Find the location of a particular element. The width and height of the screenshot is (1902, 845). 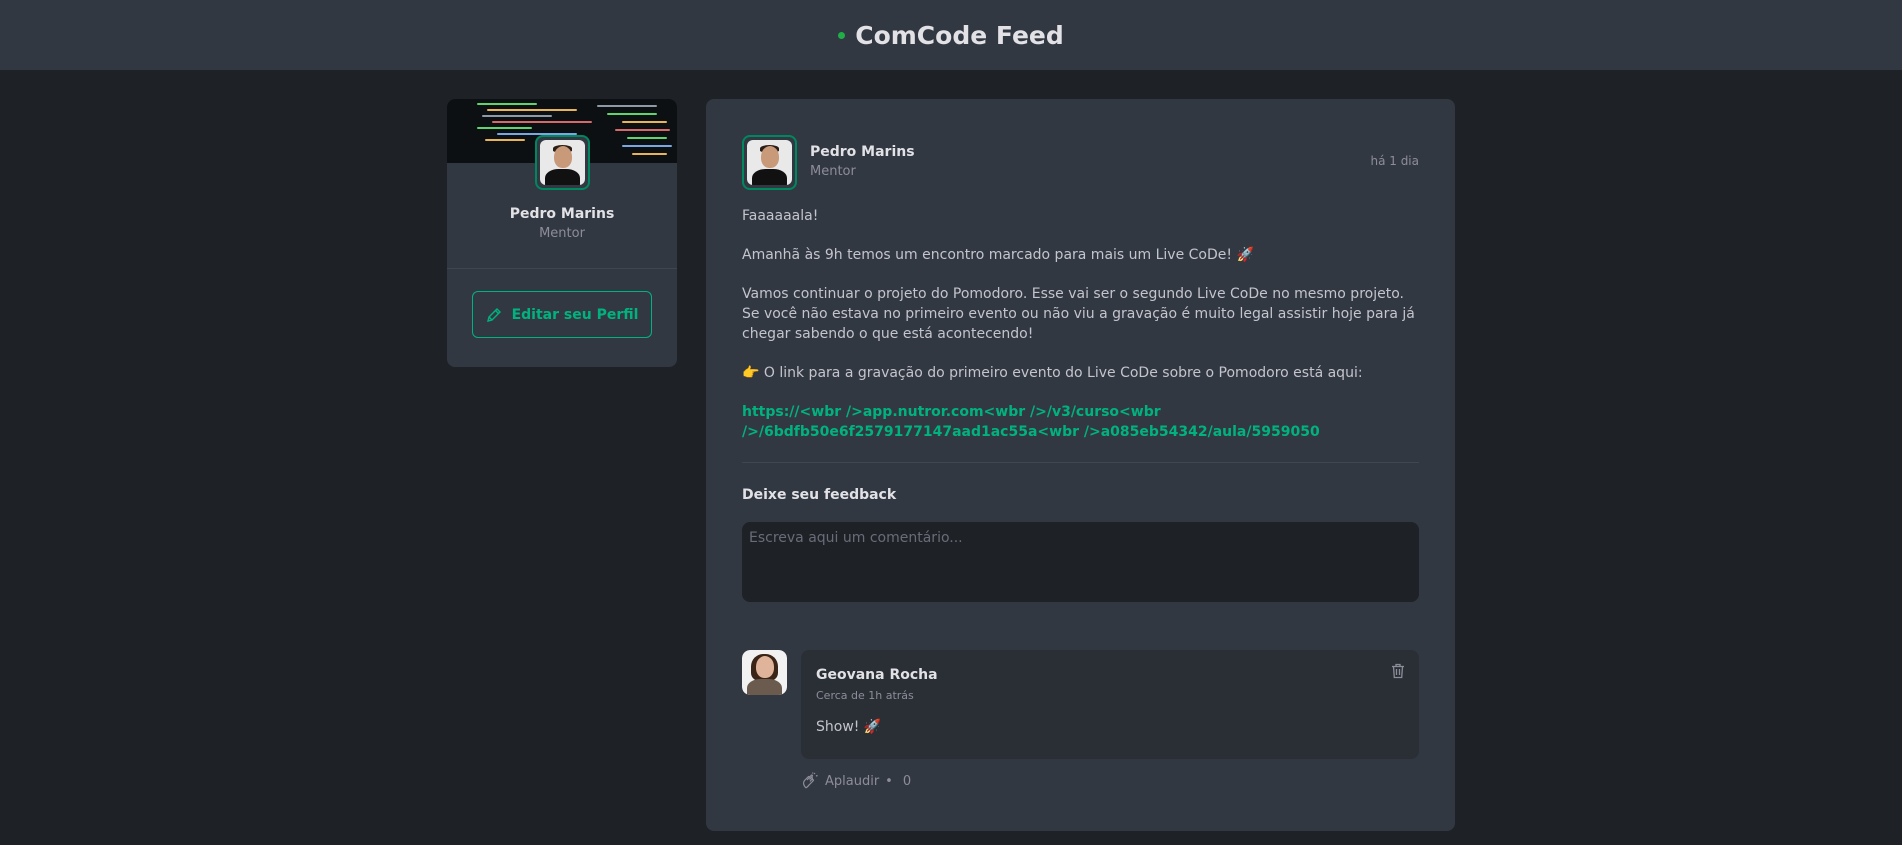

profile-role: Mentor is located at coordinates (562, 233).